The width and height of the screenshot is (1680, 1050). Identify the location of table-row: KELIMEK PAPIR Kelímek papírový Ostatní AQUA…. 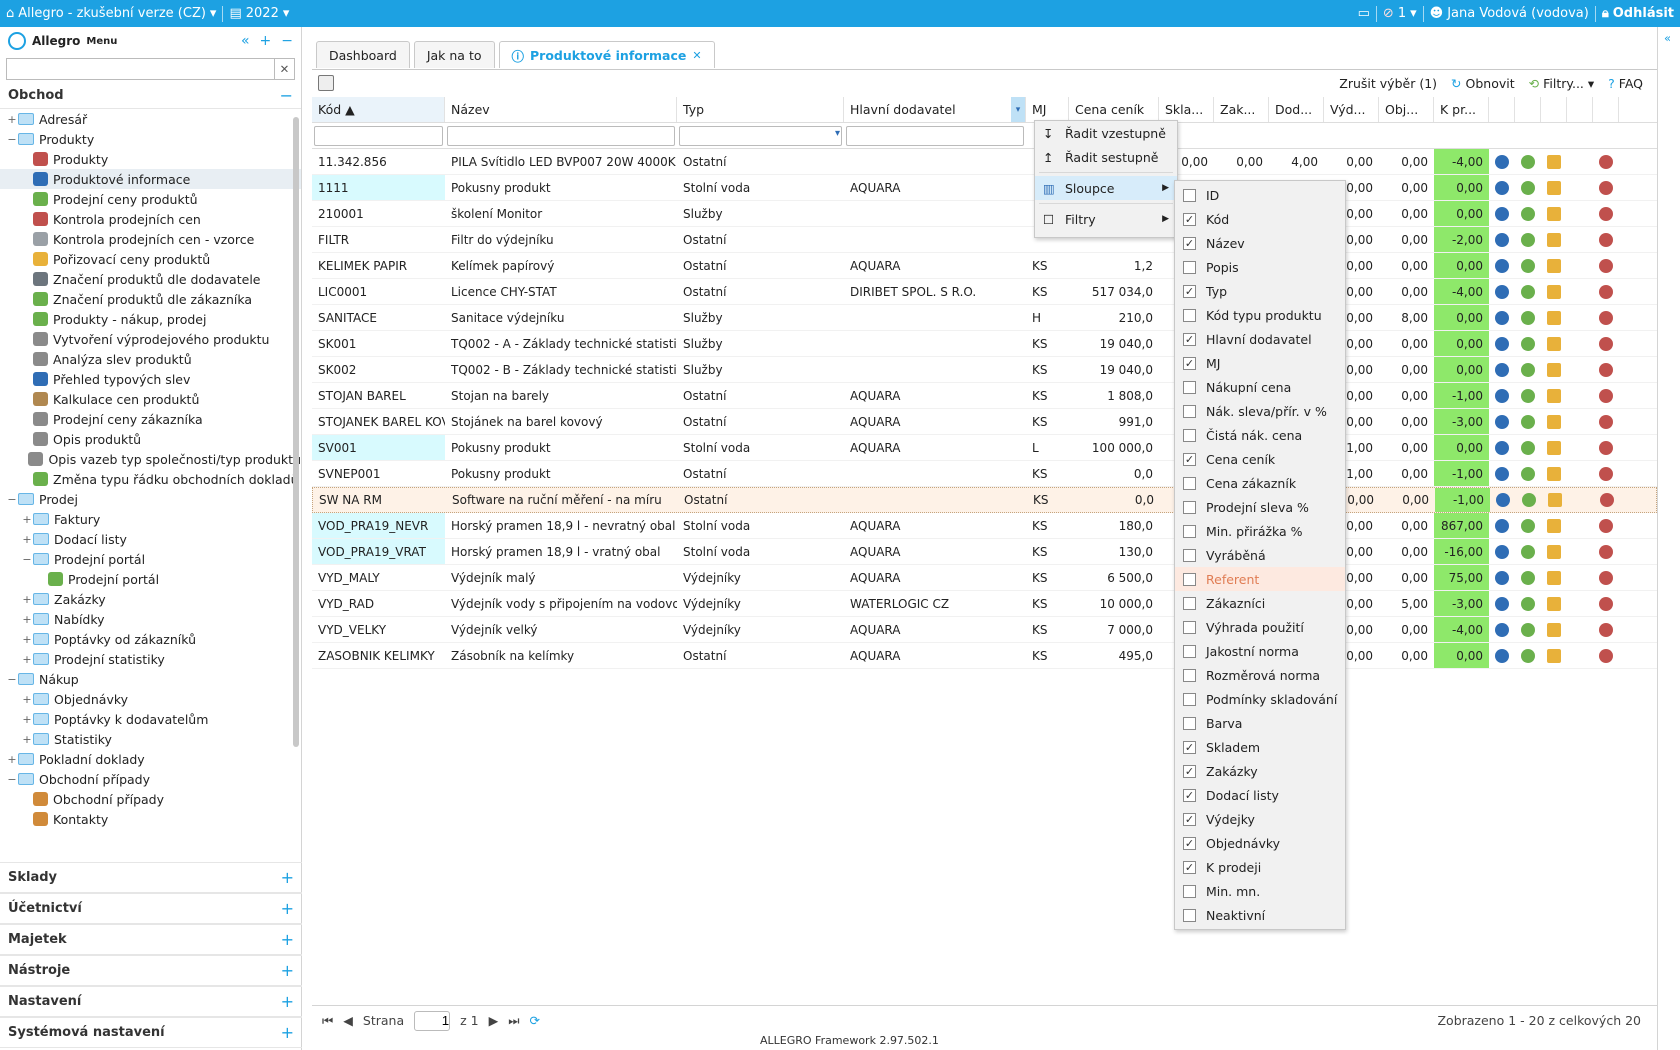
(984, 266).